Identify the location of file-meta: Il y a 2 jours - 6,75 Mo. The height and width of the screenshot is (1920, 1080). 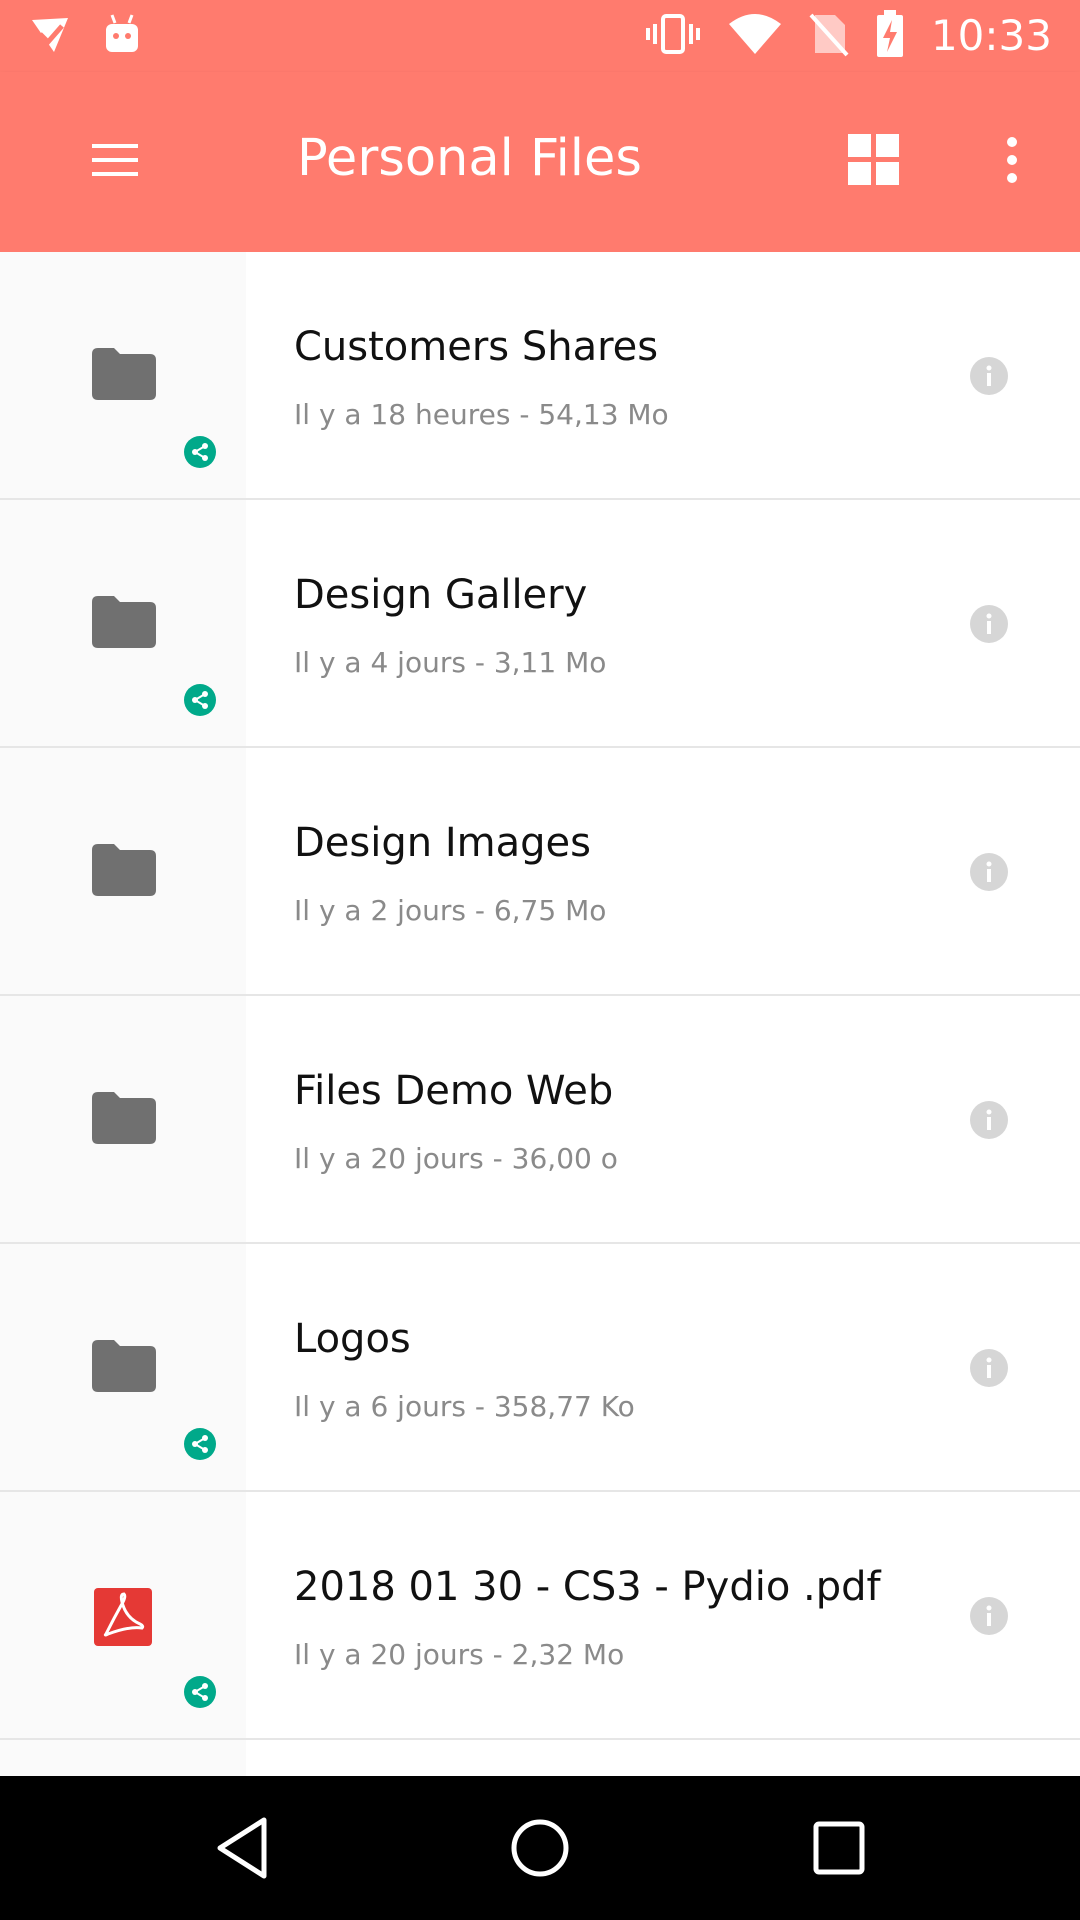
(450, 910).